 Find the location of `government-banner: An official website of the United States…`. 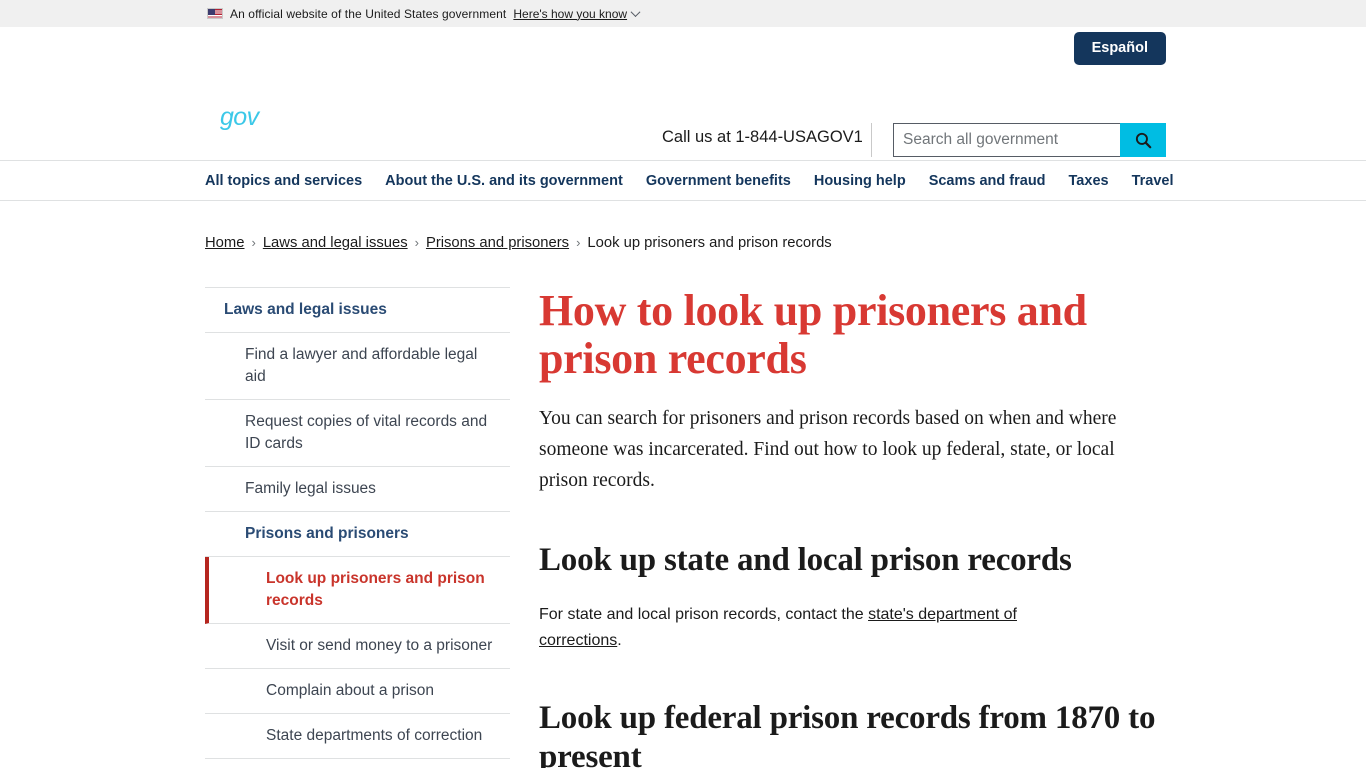

government-banner: An official website of the United States… is located at coordinates (683, 13).